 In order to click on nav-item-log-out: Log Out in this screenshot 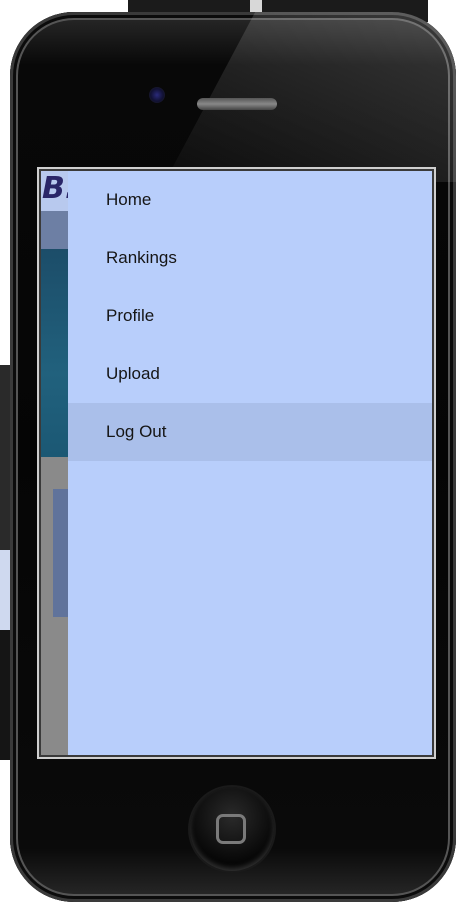, I will do `click(250, 432)`.